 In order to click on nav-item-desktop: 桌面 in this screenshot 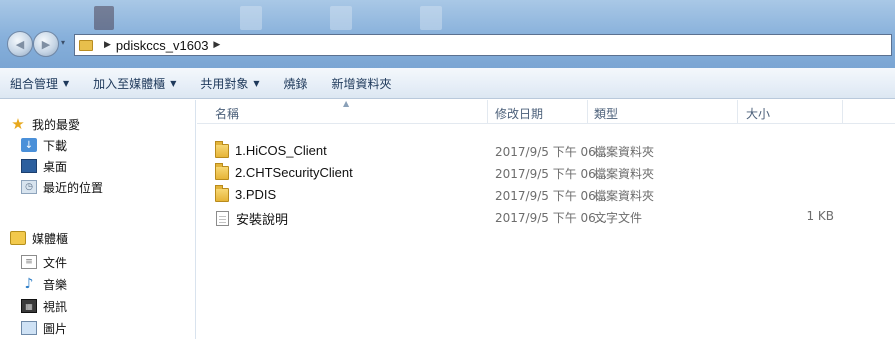, I will do `click(44, 166)`.